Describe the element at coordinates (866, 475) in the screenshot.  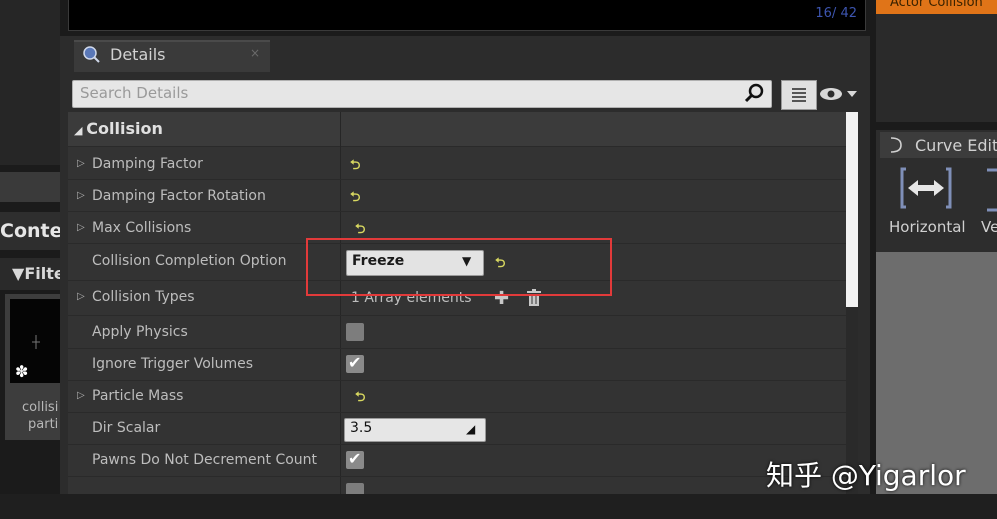
I see `watermark-text: 知乎 @Yigarlor` at that location.